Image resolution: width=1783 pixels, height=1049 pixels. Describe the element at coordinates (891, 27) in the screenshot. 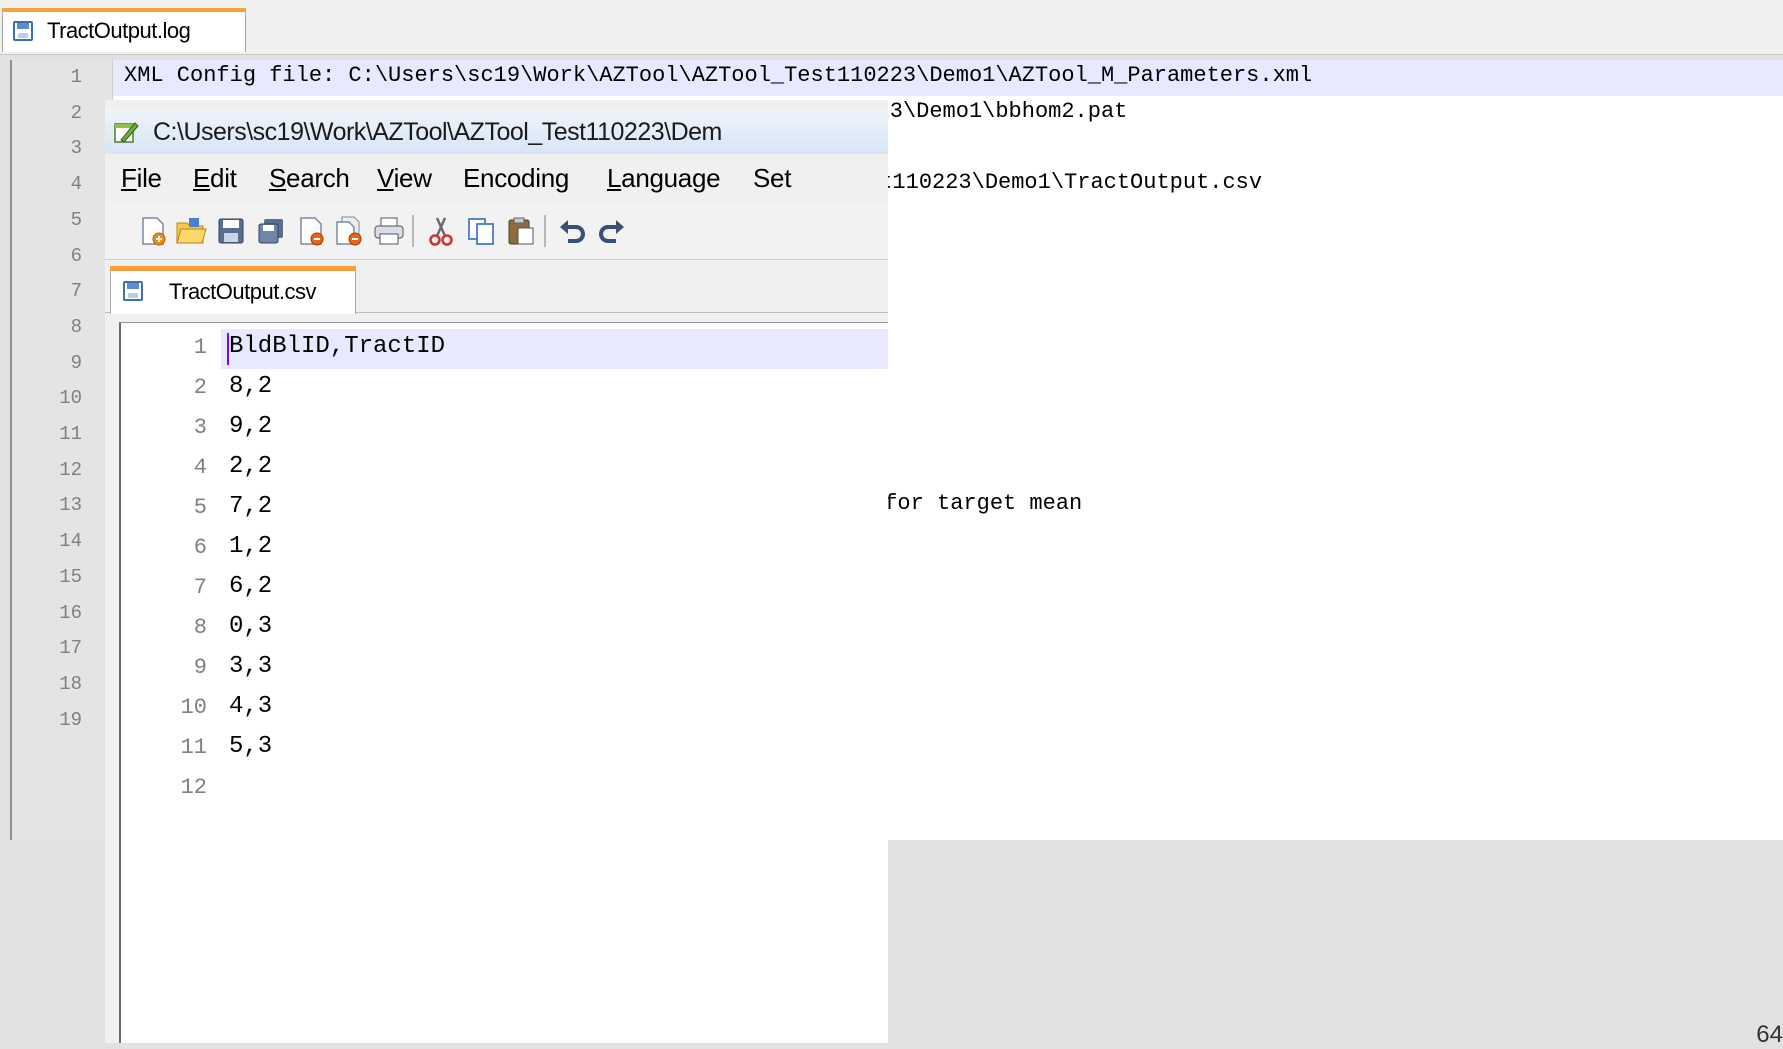

I see `back-tab-bar: TractOutput.log` at that location.